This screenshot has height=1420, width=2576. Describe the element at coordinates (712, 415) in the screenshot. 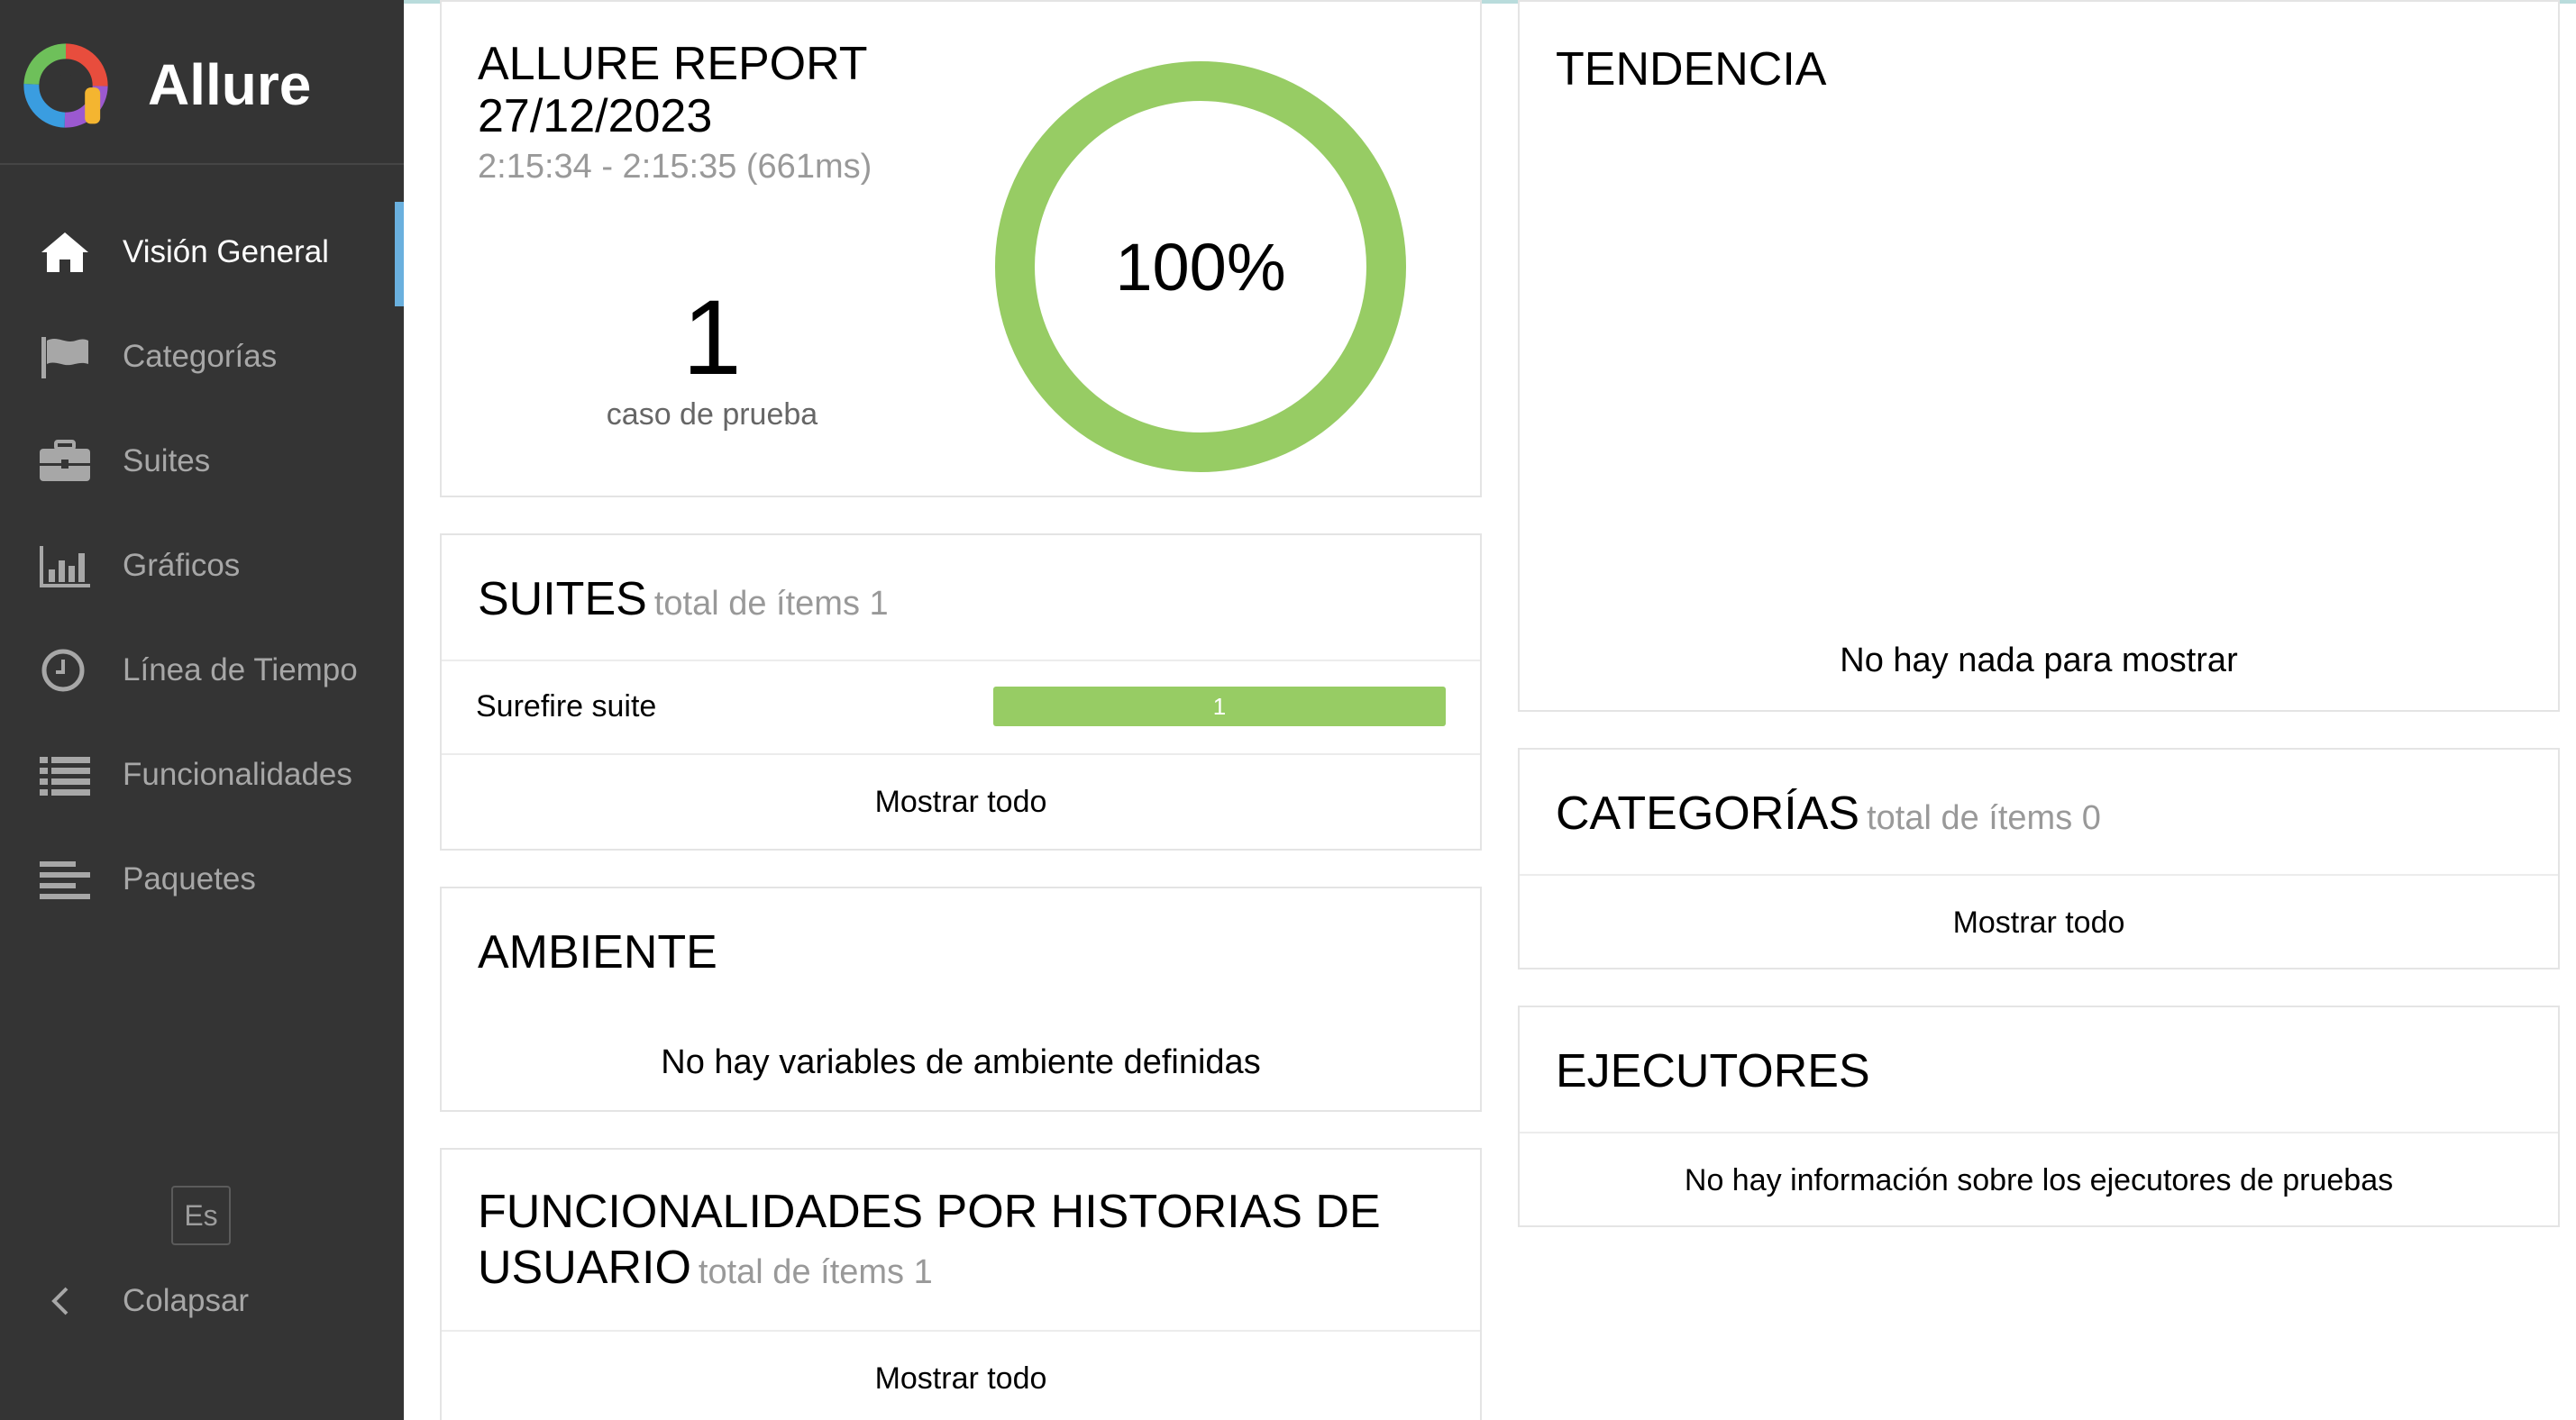

I see `test-case-label: caso de prueba` at that location.